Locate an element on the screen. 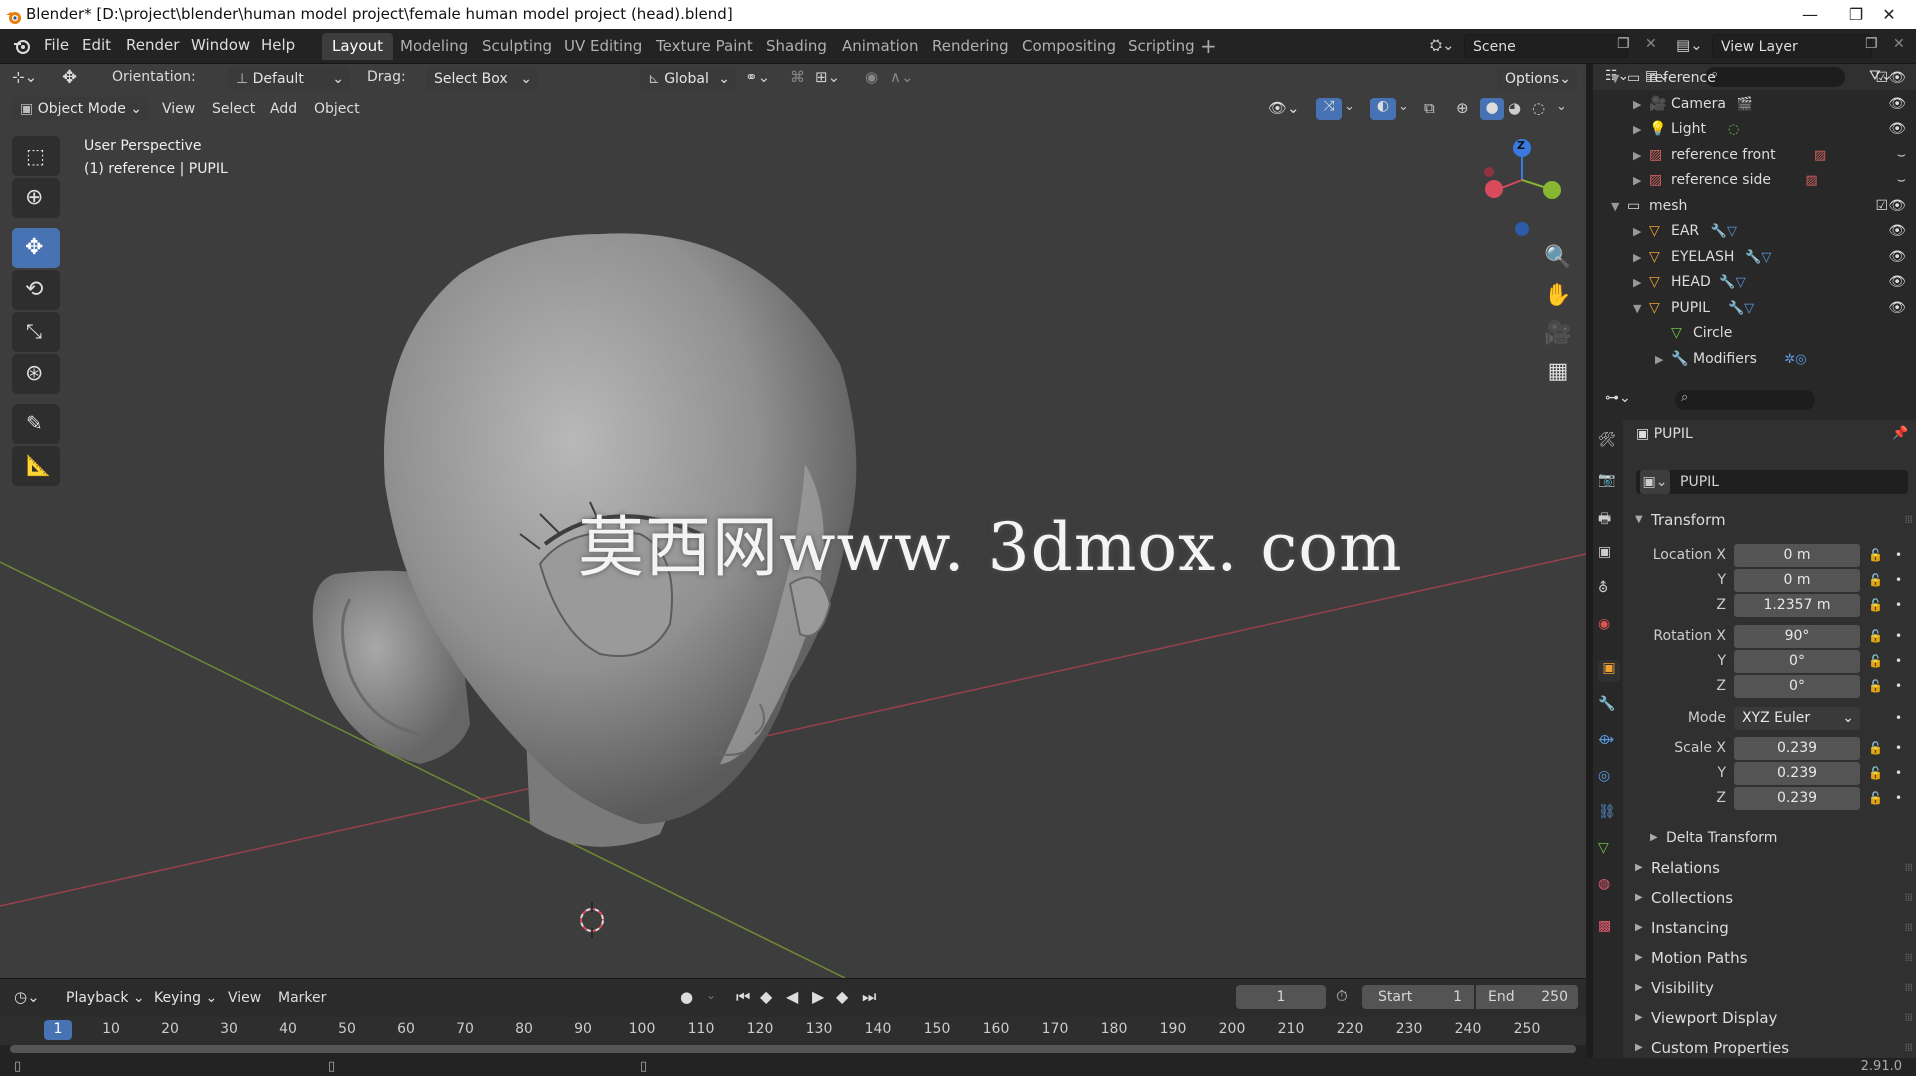 The image size is (1916, 1076). proportional-edit-icon: ◉ is located at coordinates (871, 77).